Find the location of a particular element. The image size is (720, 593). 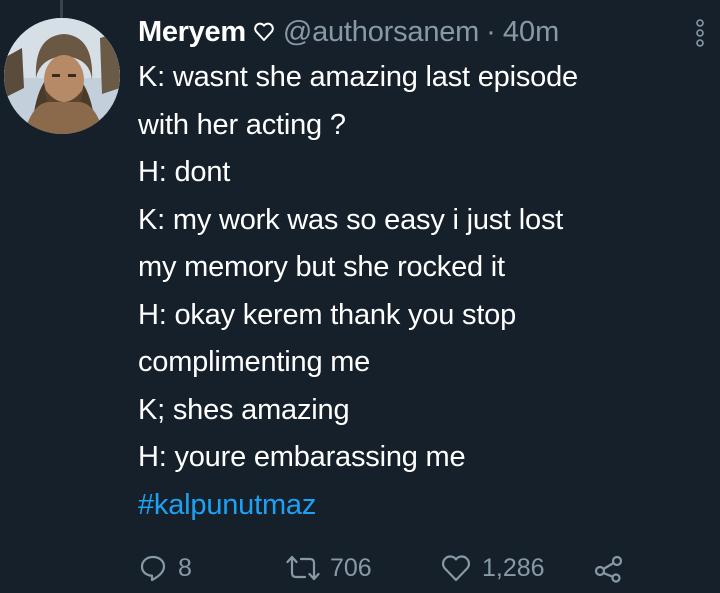

tweet-header: Meryem @authorsanem · 40m is located at coordinates (423, 32).